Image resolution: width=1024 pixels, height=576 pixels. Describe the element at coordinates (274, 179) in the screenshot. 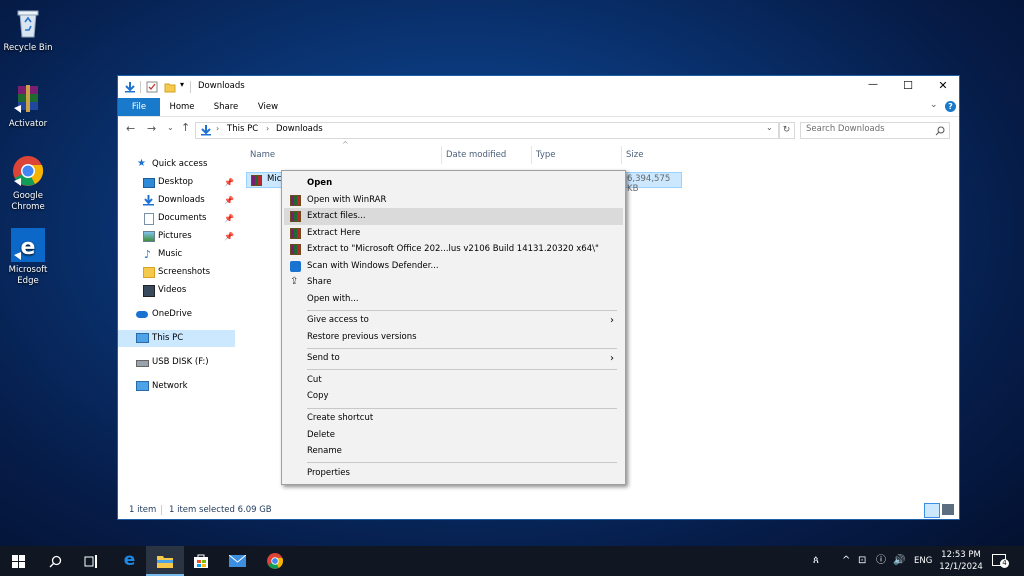

I see `file-name: Mic` at that location.